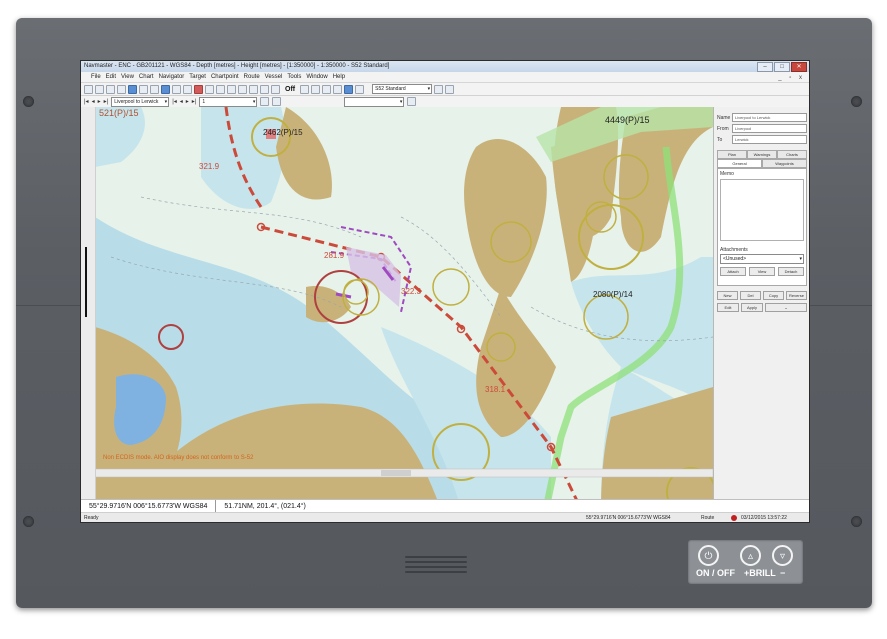  Describe the element at coordinates (791, 271) in the screenshot. I see `detach-button: Detach` at that location.